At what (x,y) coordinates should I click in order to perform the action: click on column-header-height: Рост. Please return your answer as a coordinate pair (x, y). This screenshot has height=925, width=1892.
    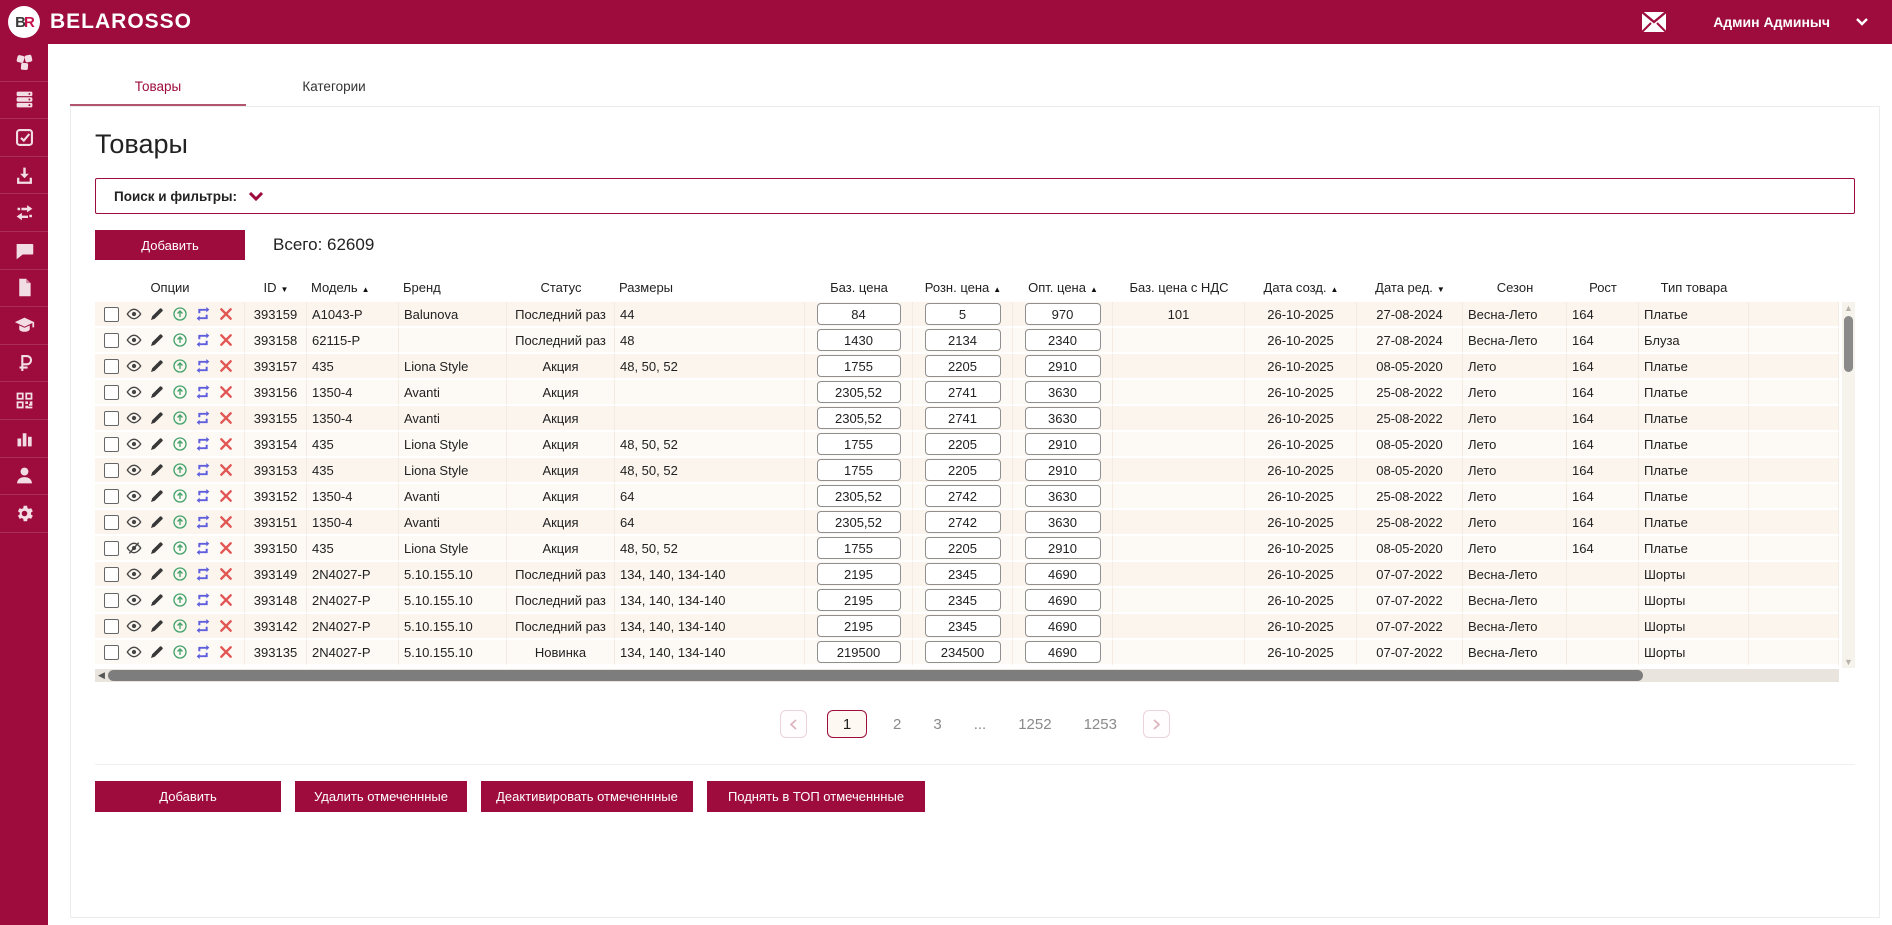
    Looking at the image, I should click on (1603, 287).